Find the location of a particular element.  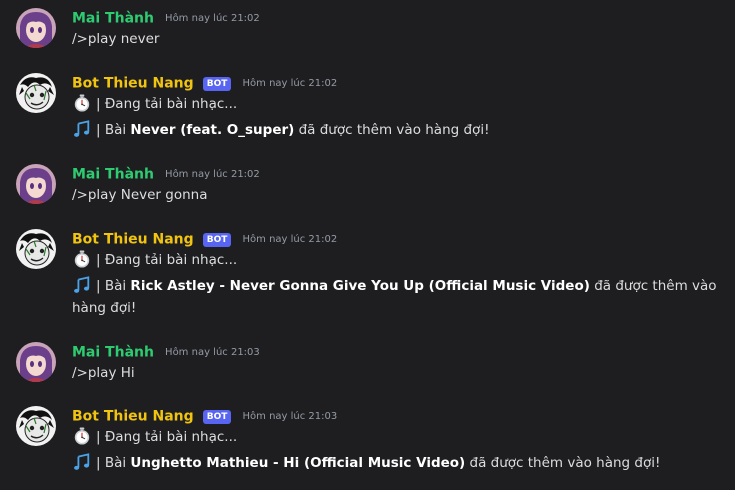

message-header: Bot Thieu Nang BOT Hôm nay lúc 21:03 is located at coordinates (204, 416).